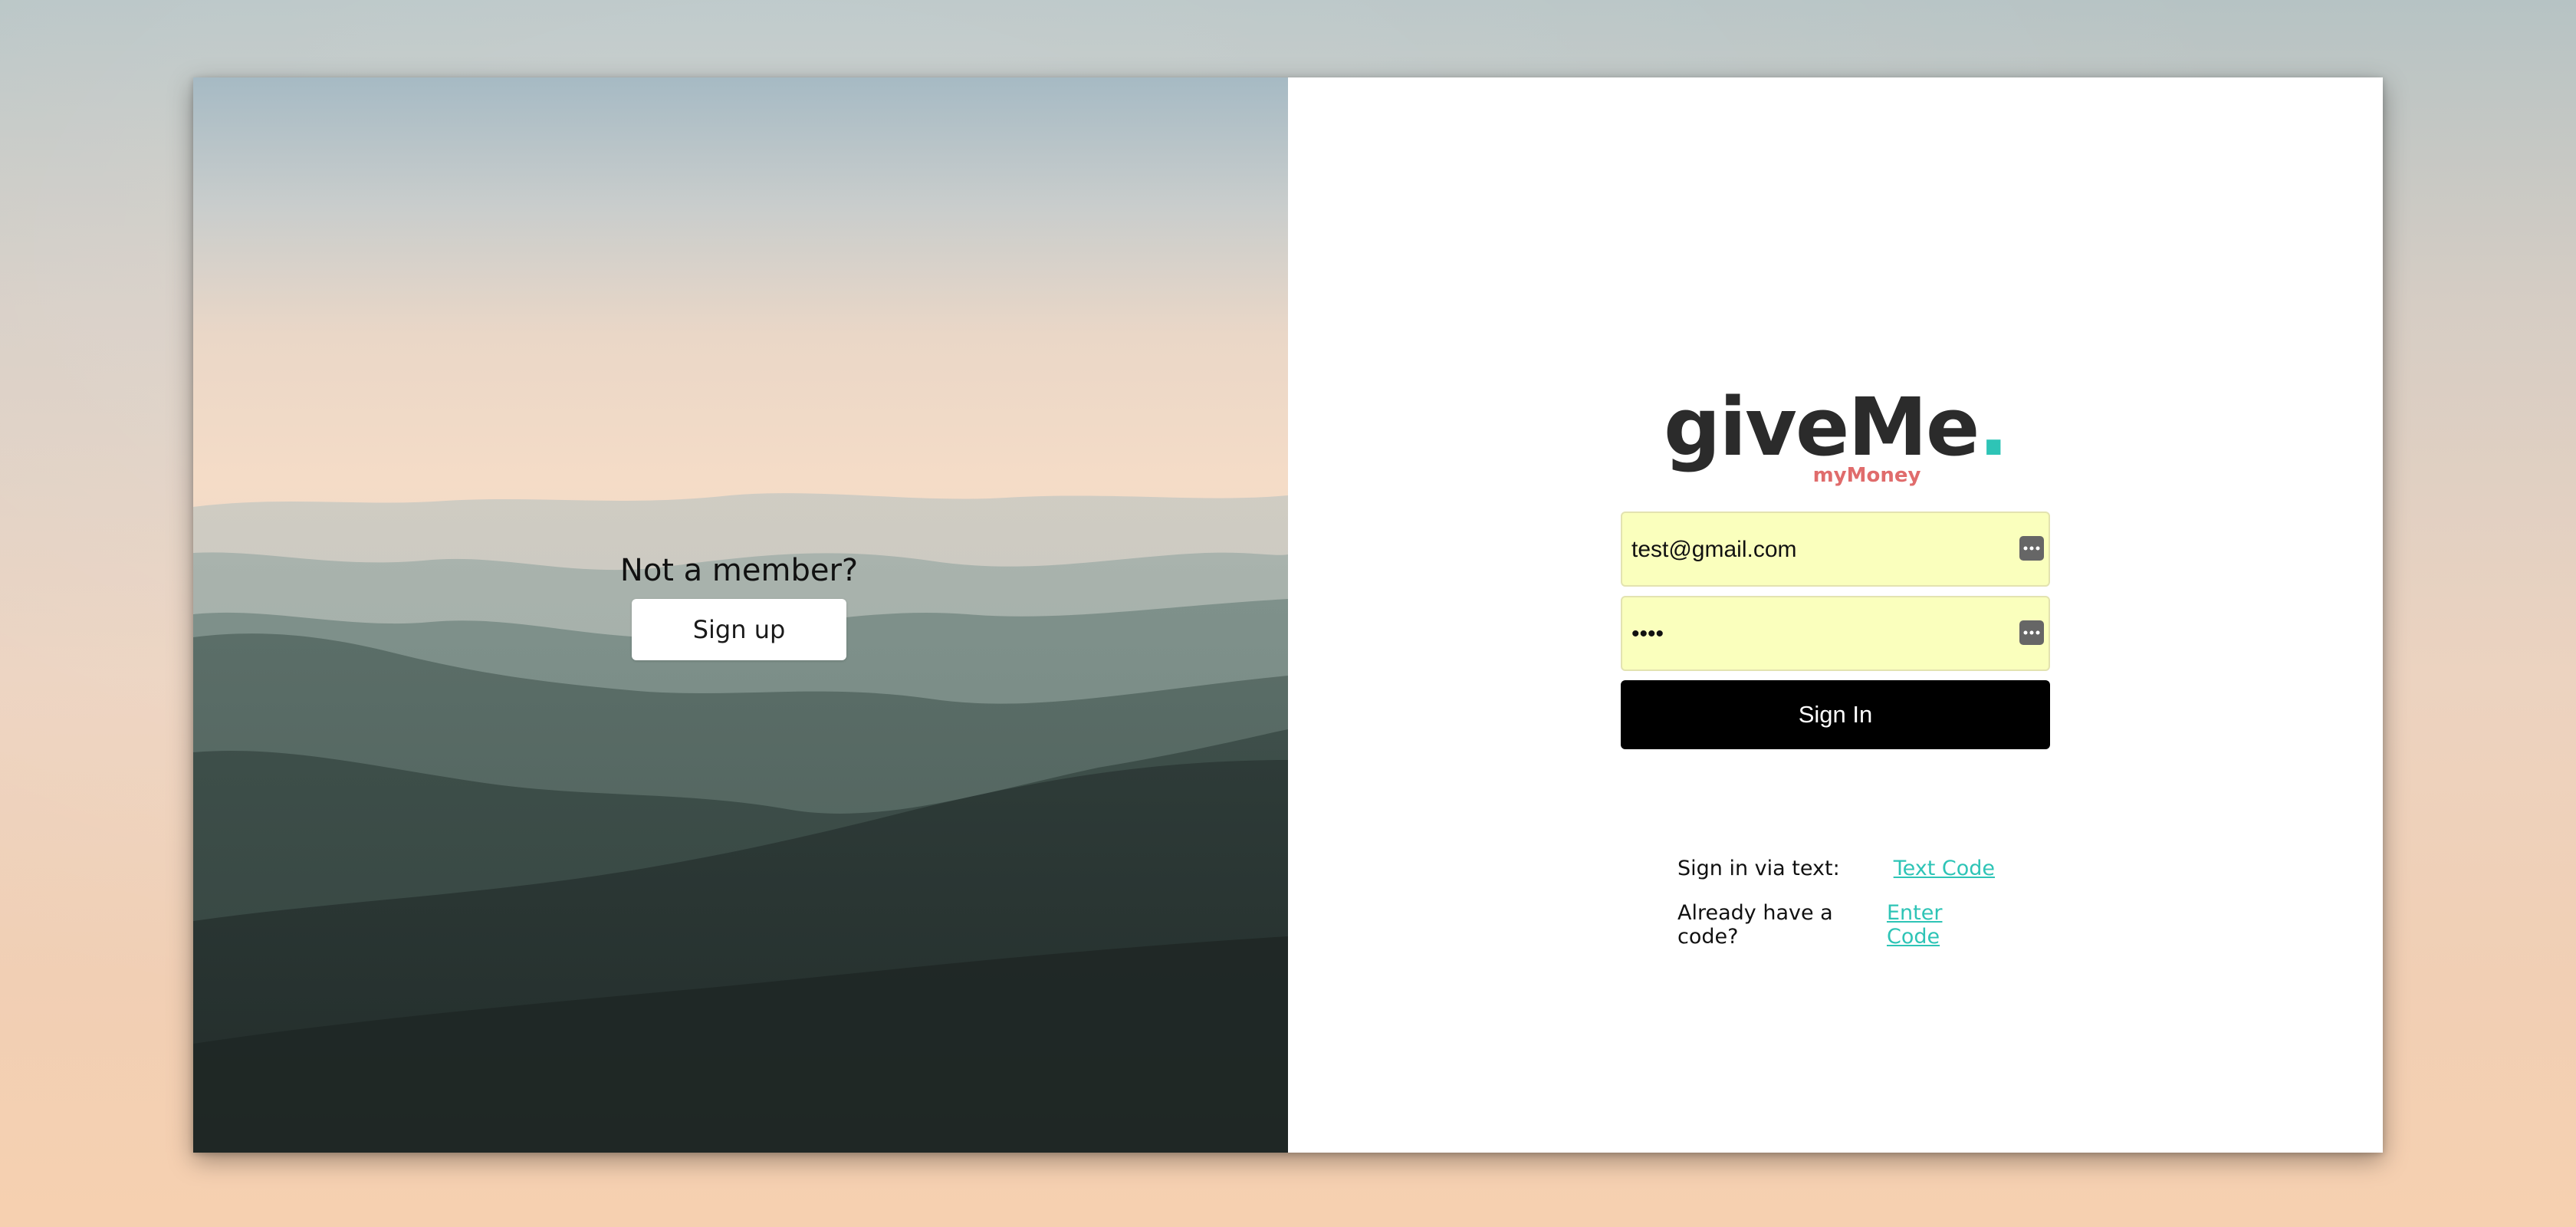 The height and width of the screenshot is (1227, 2576). What do you see at coordinates (1945, 869) in the screenshot?
I see `text-code-link: Text Code` at bounding box center [1945, 869].